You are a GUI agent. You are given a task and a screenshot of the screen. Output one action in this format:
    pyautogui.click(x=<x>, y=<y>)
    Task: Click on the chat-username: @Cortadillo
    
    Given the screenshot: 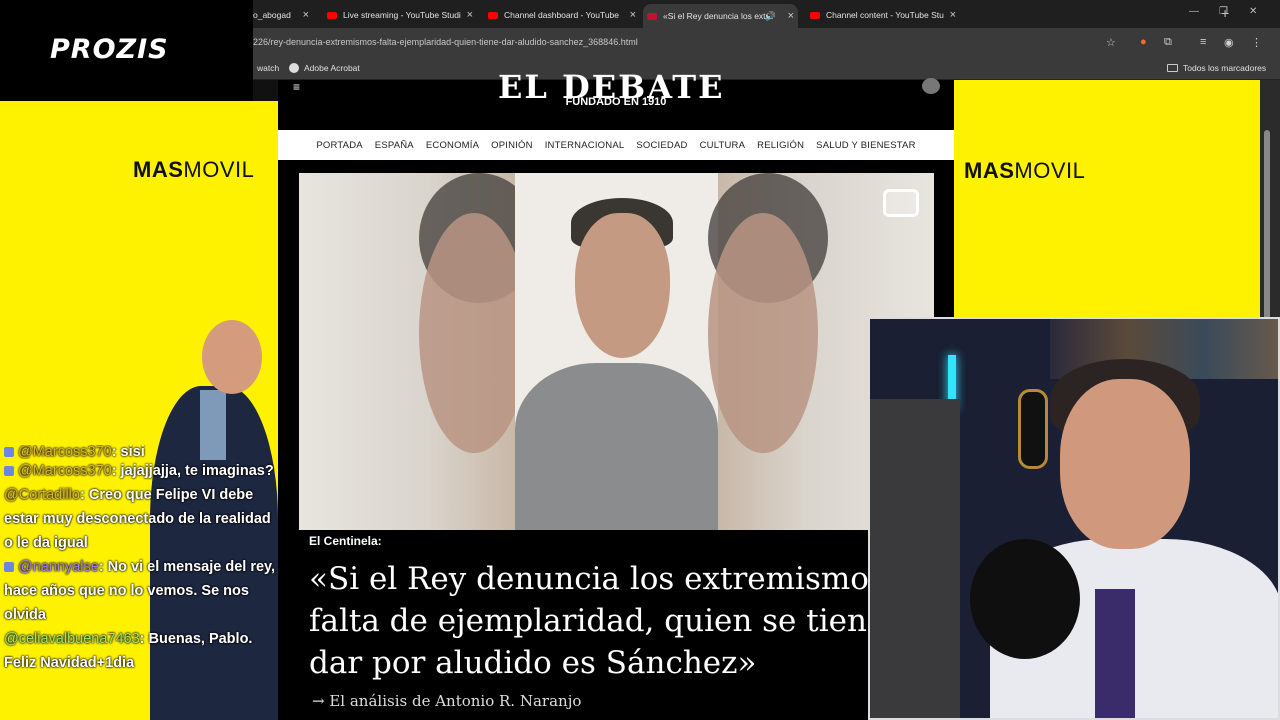 What is the action you would take?
    pyautogui.click(x=42, y=495)
    